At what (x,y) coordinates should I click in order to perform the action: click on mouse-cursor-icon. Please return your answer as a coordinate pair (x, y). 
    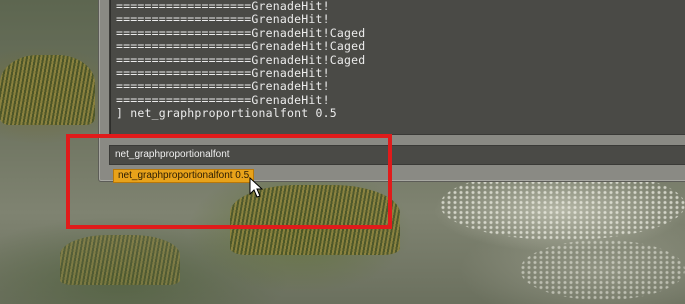
    Looking at the image, I should click on (256, 187).